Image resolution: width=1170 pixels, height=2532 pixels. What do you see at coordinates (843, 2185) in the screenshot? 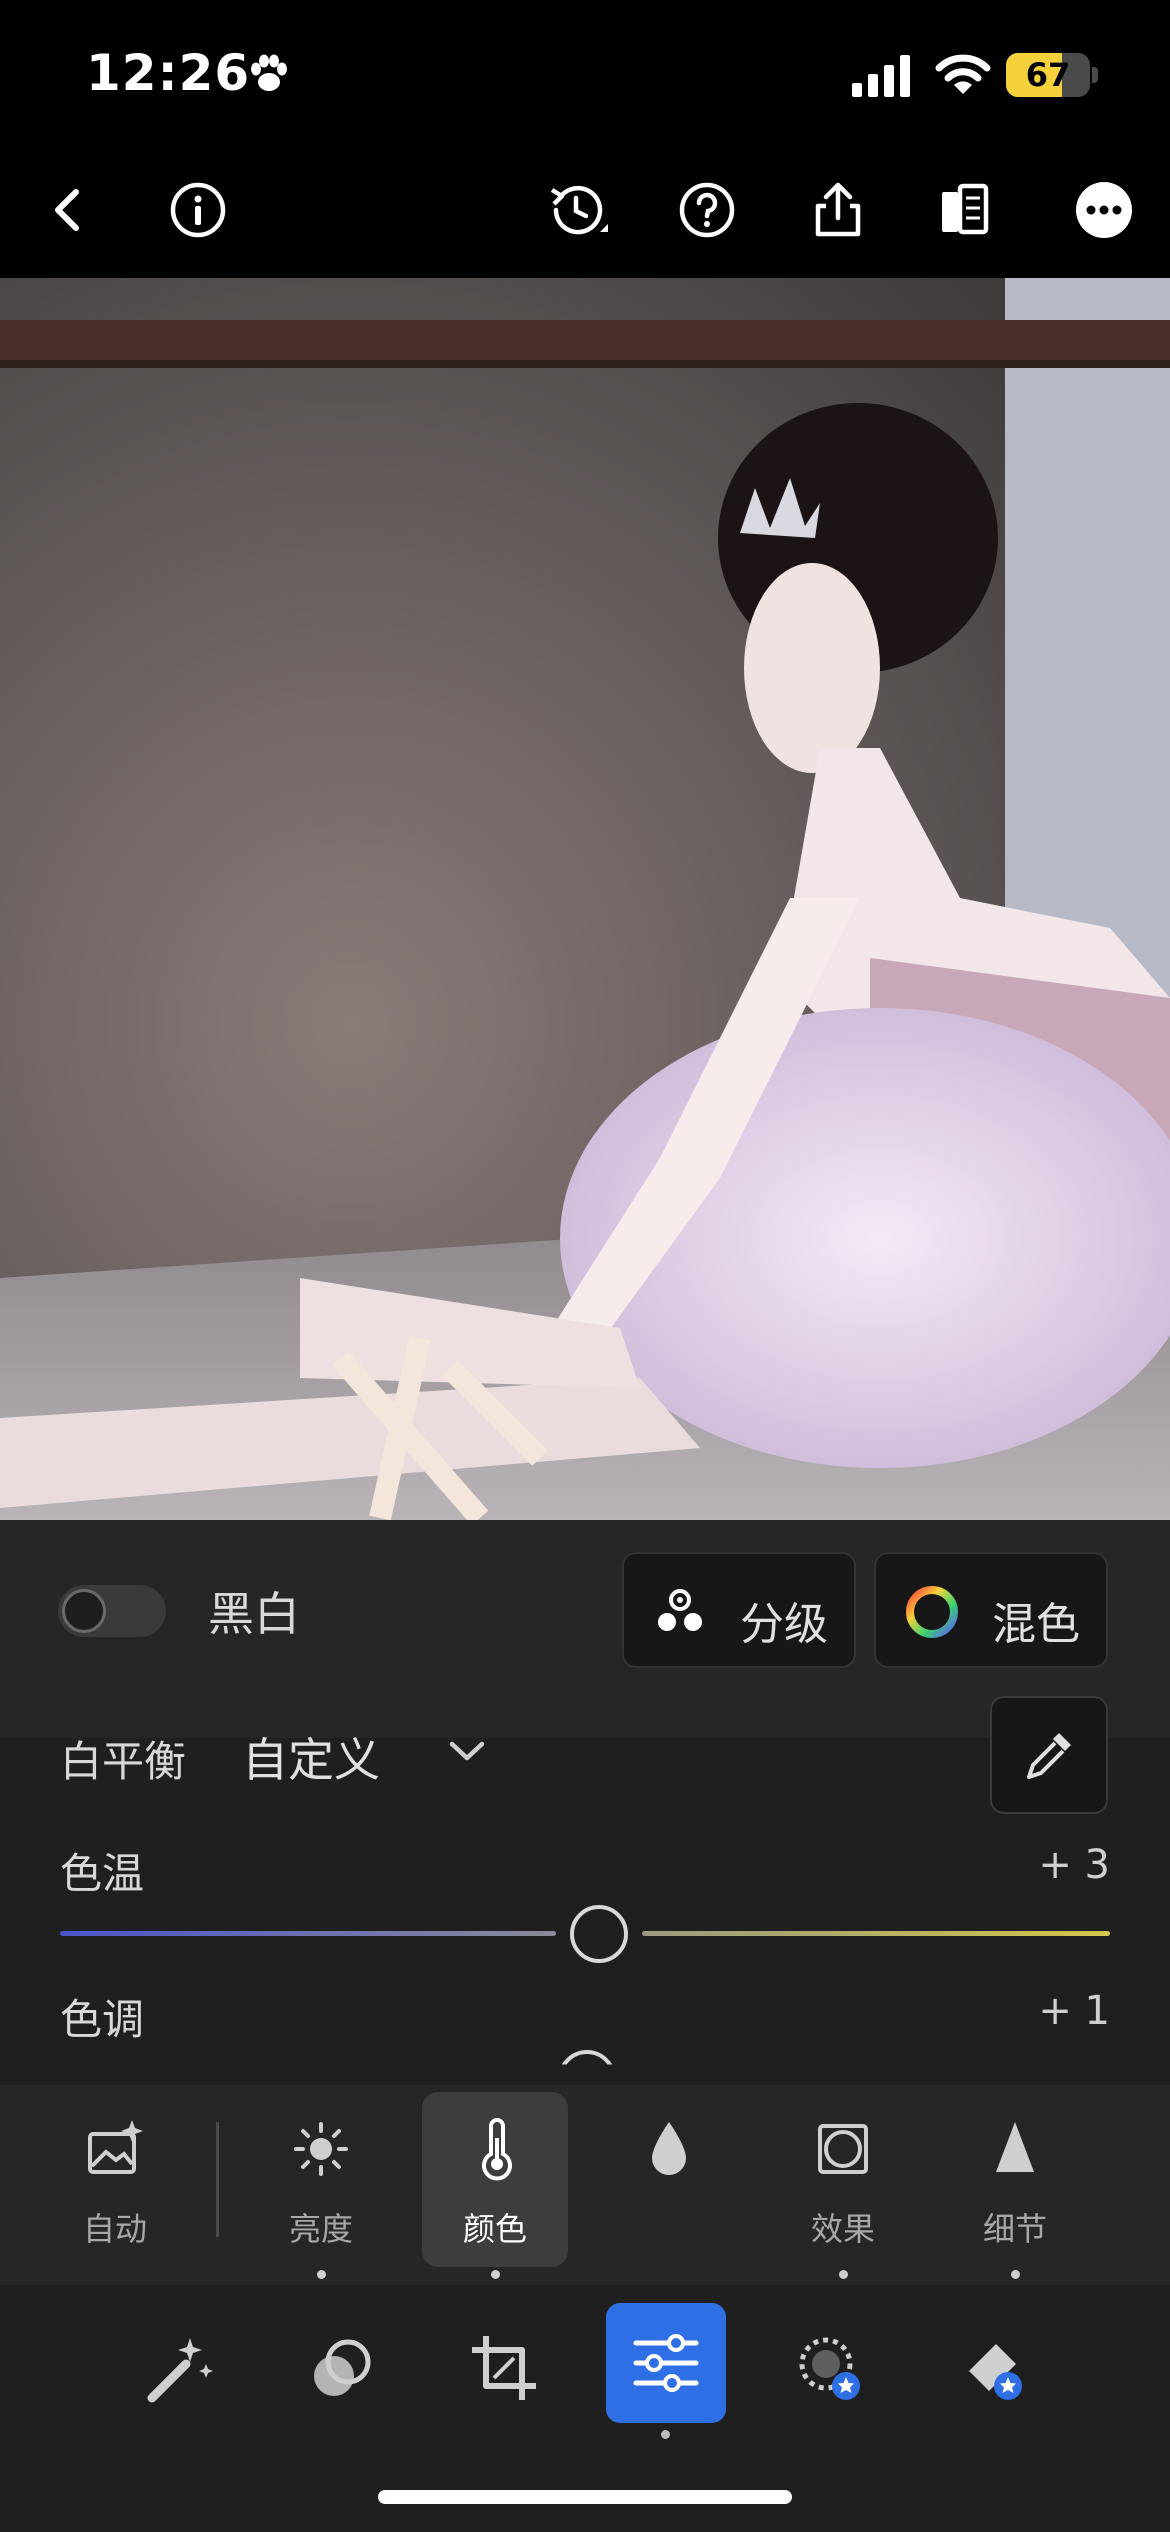
I see `tool-effects: 效果` at bounding box center [843, 2185].